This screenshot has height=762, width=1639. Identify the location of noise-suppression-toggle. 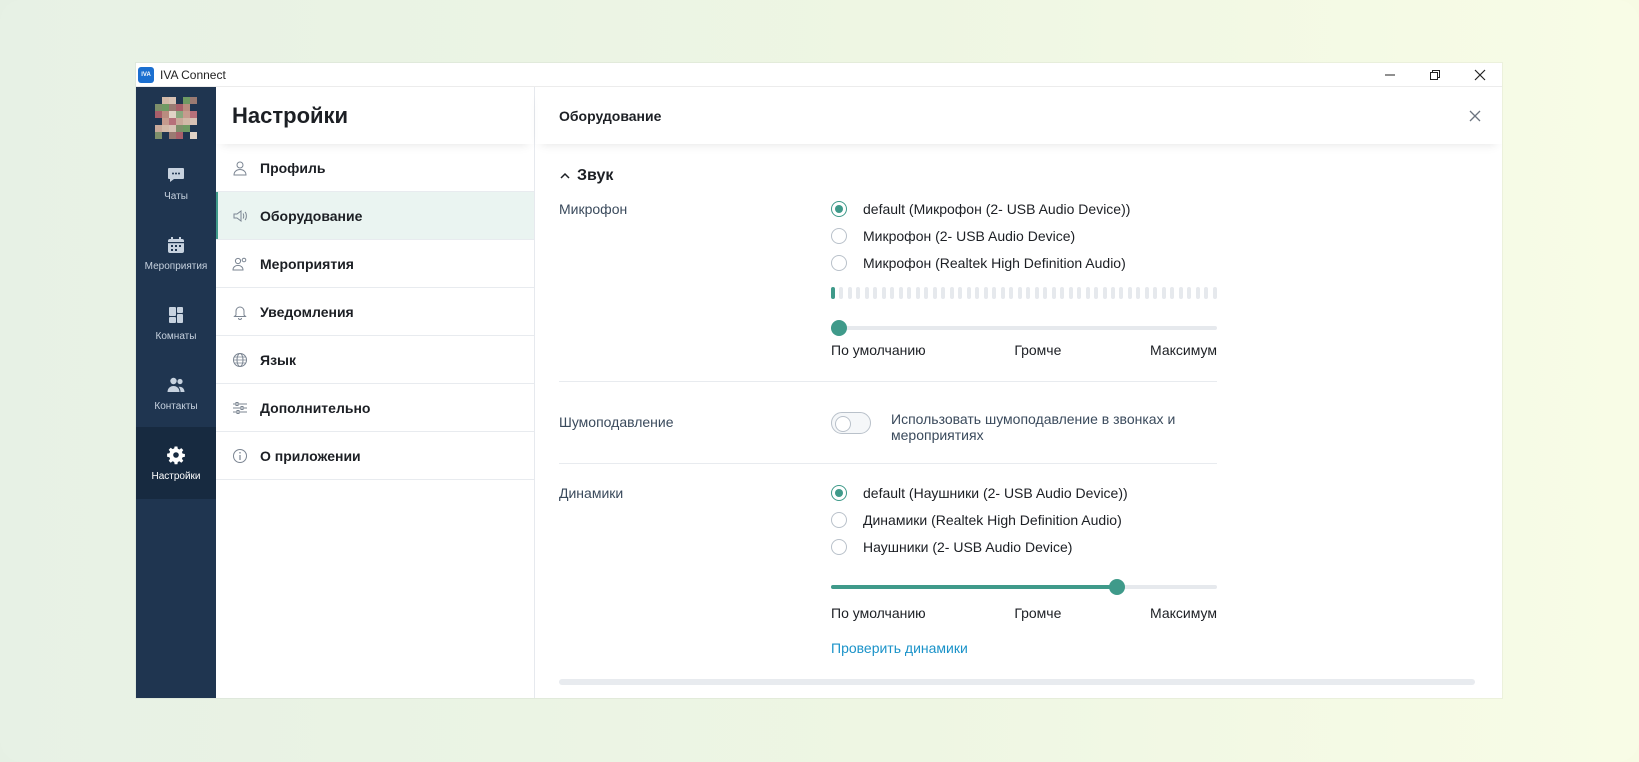
(851, 423).